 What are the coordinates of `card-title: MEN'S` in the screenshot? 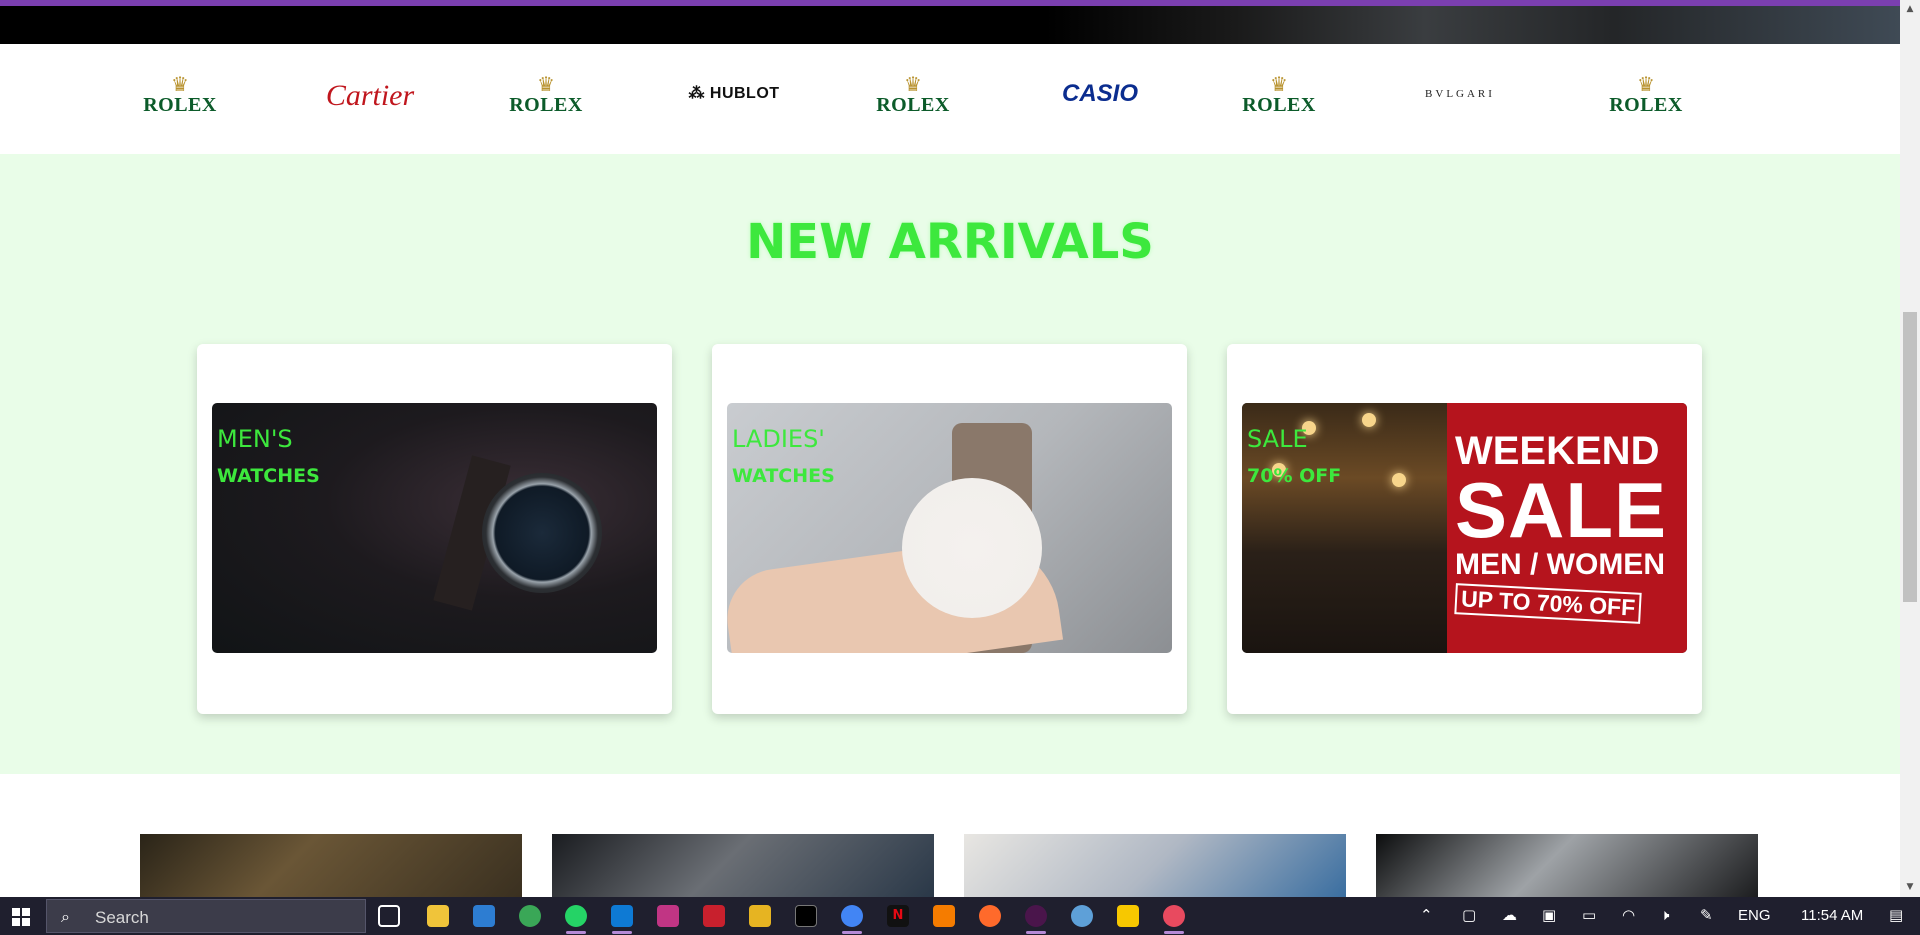 It's located at (255, 439).